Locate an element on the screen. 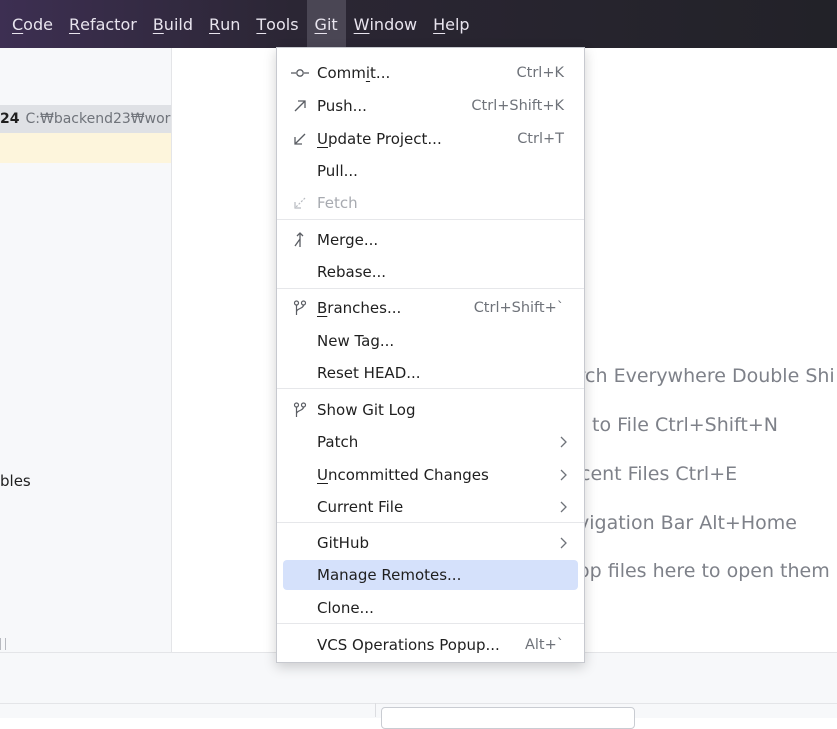 This screenshot has height=729, width=837. menu-refactor-mnemonic: R is located at coordinates (74, 24).